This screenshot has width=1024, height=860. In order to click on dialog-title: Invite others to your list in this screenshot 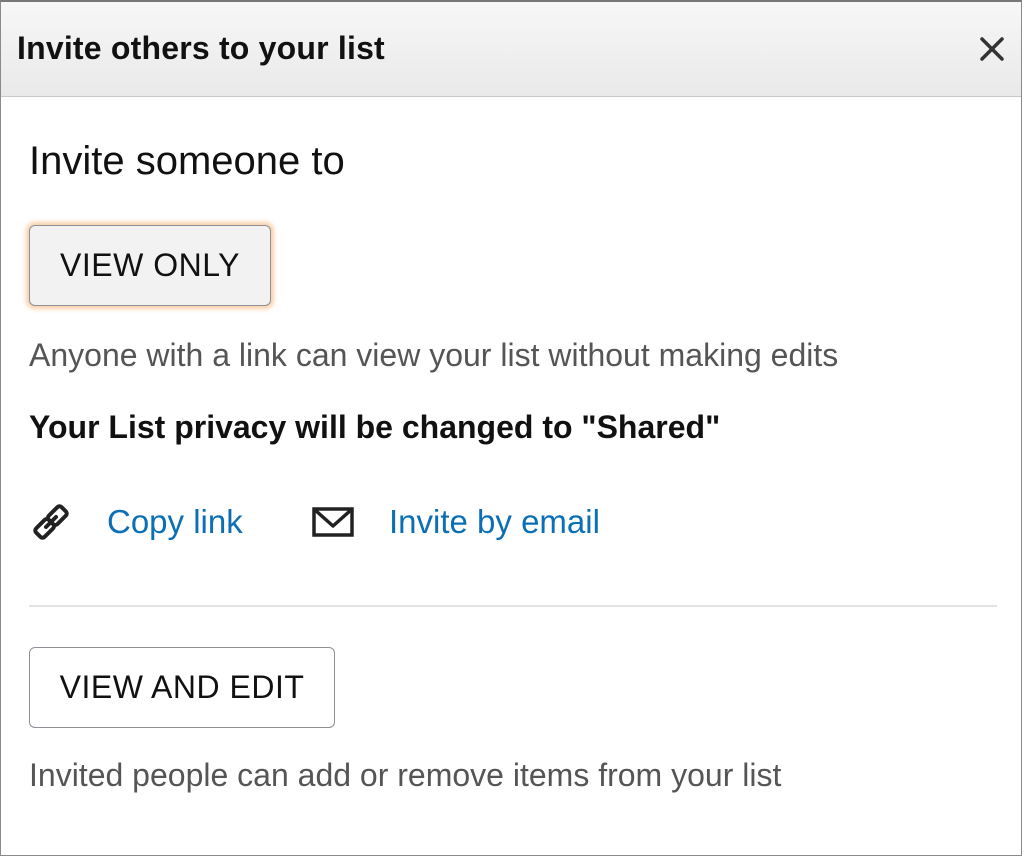, I will do `click(201, 48)`.